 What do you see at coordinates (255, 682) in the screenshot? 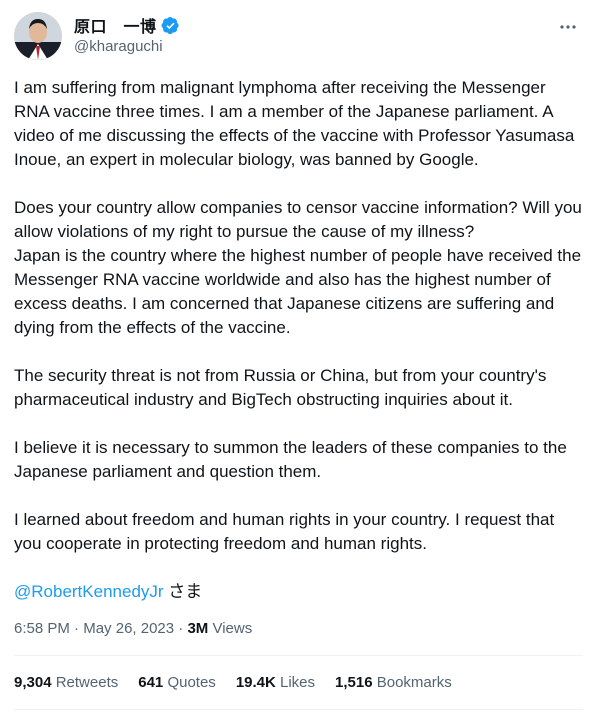
I see `likes-count: 19.4K` at bounding box center [255, 682].